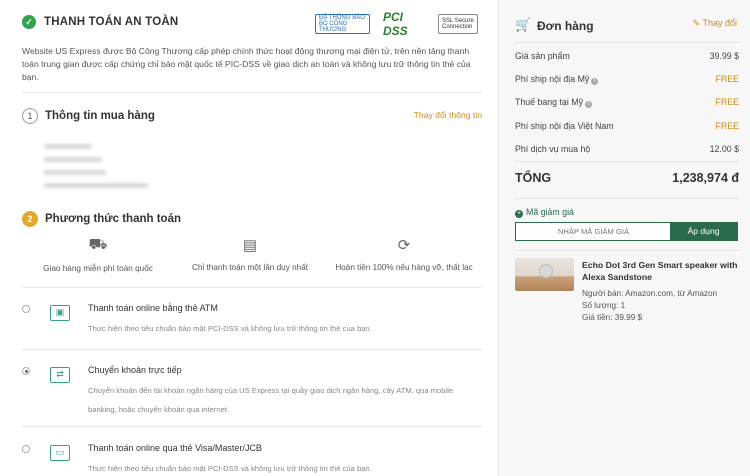 The image size is (750, 476). What do you see at coordinates (29, 22) in the screenshot?
I see `check-circle-icon: ✓` at bounding box center [29, 22].